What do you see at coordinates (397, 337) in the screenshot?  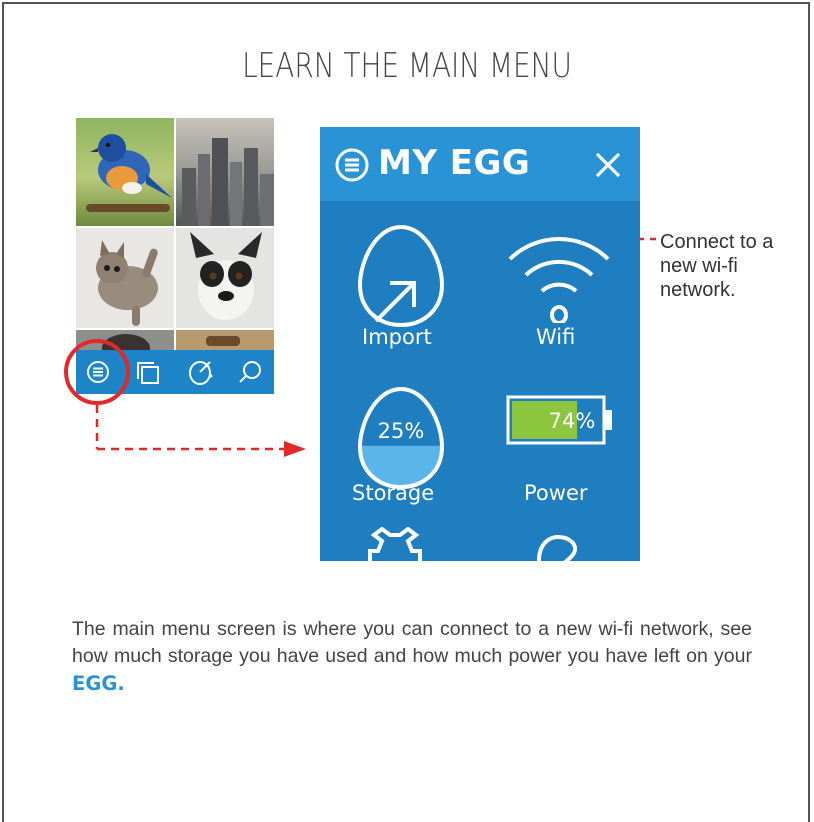 I see `menu-item-label: Import` at bounding box center [397, 337].